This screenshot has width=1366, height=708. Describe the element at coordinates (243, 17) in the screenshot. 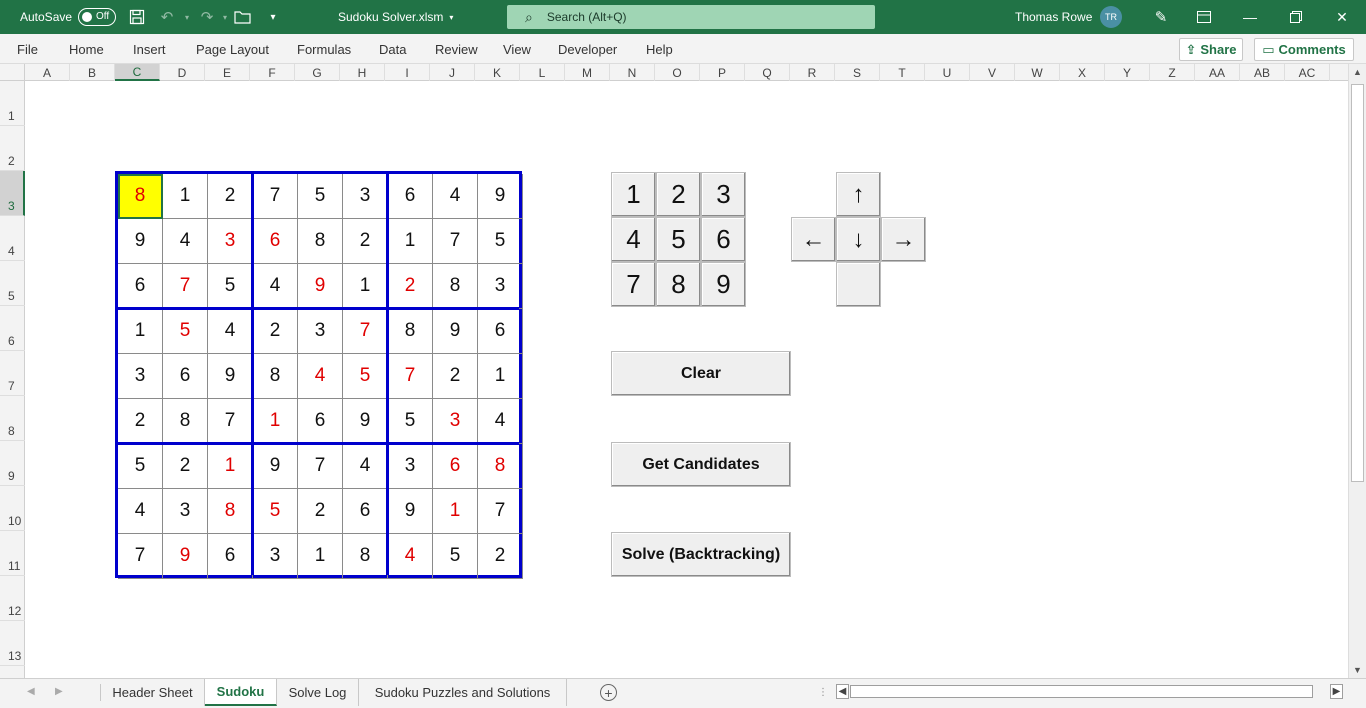

I see `open-folder-icon` at that location.